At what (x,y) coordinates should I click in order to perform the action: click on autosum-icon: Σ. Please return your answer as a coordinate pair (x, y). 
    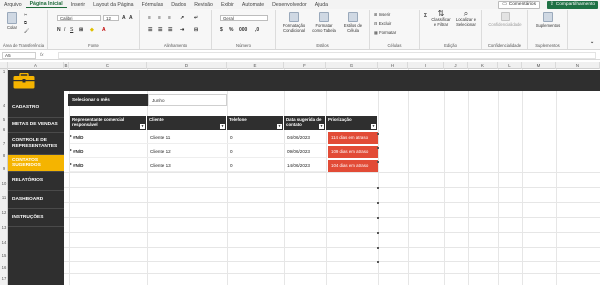
    Looking at the image, I should click on (425, 16).